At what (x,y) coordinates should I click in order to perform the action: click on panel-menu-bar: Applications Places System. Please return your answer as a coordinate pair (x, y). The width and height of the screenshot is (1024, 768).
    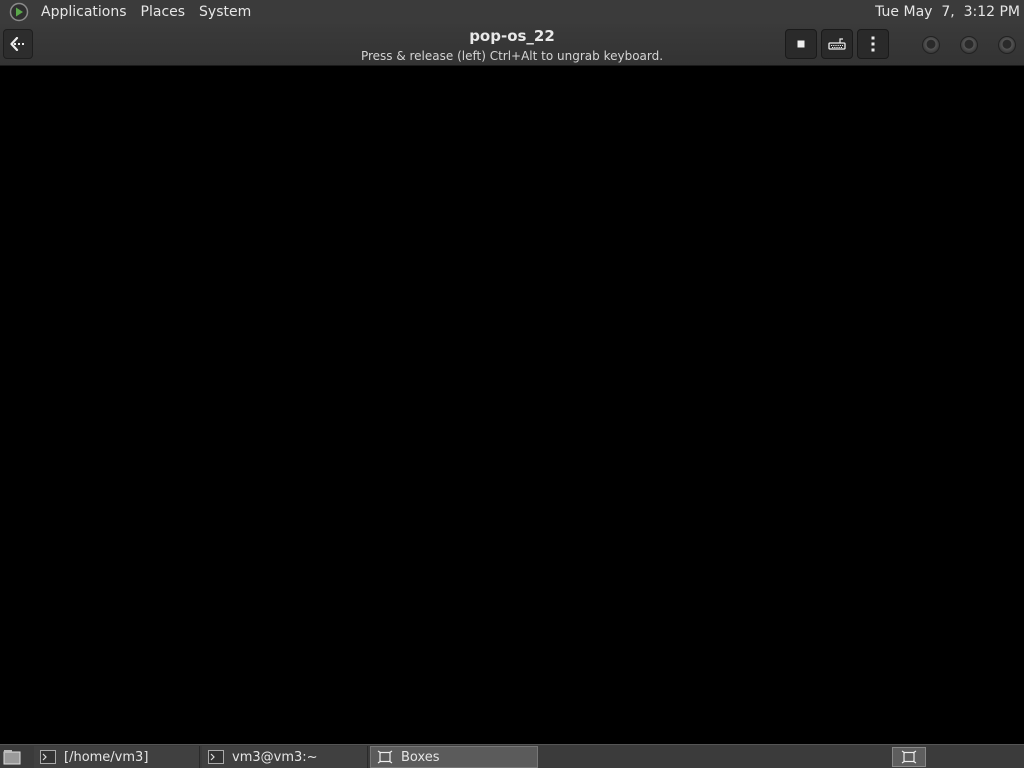
    Looking at the image, I should click on (129, 12).